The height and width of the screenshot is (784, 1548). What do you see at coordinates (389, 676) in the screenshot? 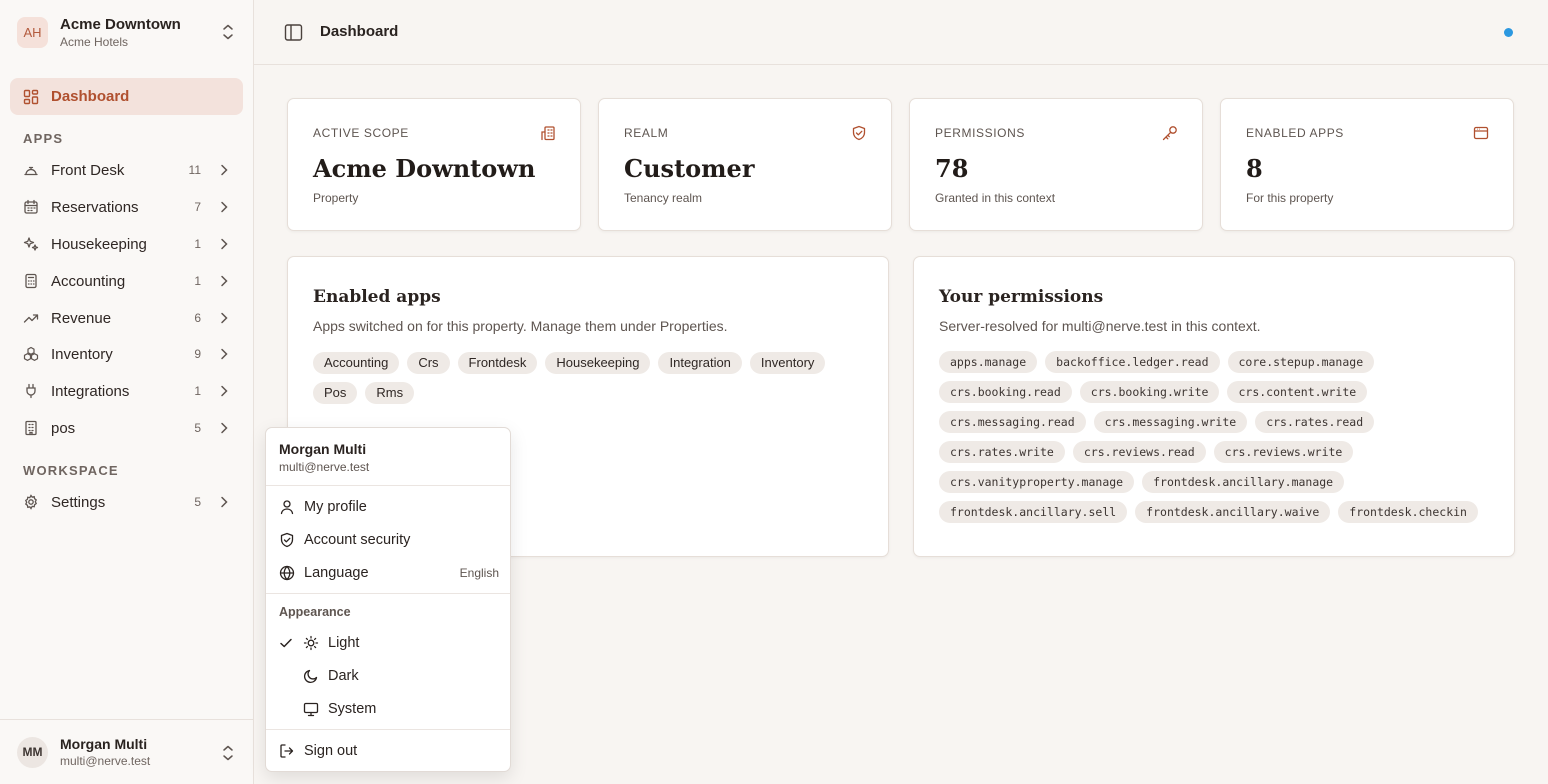
I see `menu-item-dark-theme: Dark` at bounding box center [389, 676].